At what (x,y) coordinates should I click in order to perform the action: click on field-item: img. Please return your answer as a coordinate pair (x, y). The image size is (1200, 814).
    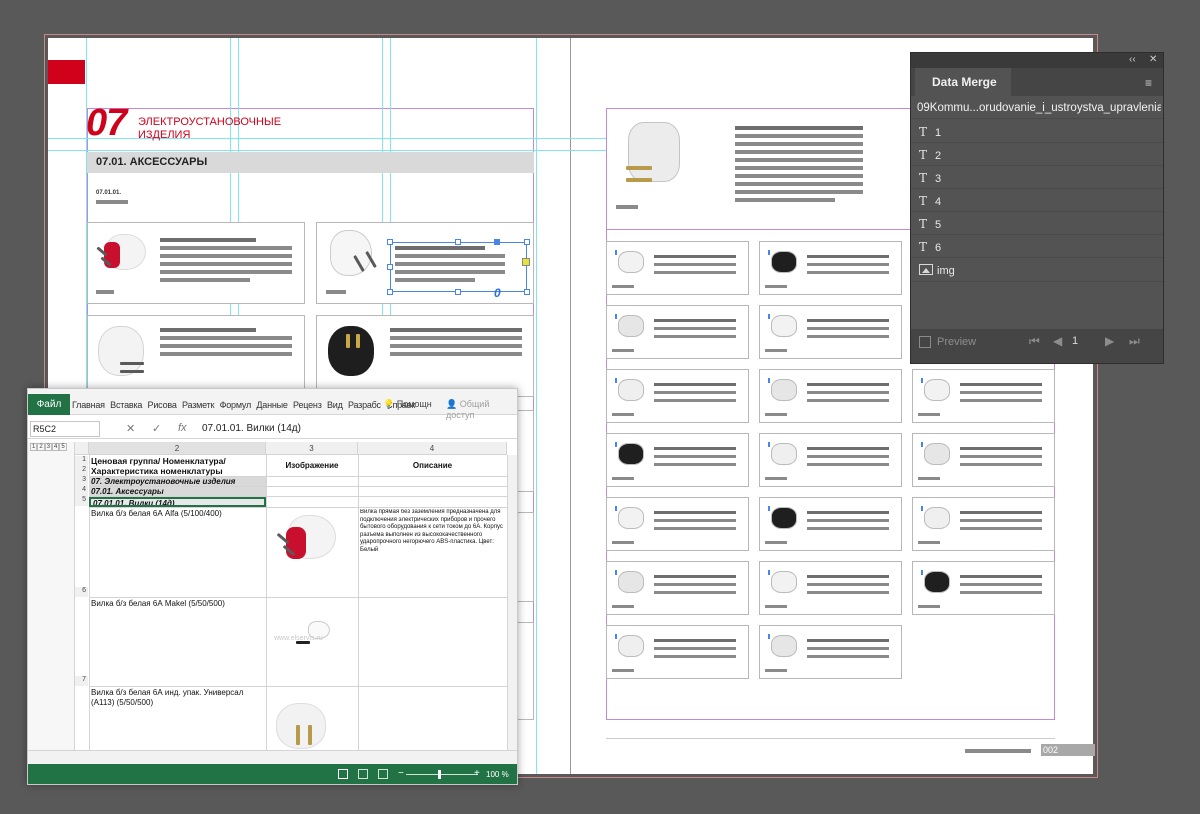
    Looking at the image, I should click on (937, 271).